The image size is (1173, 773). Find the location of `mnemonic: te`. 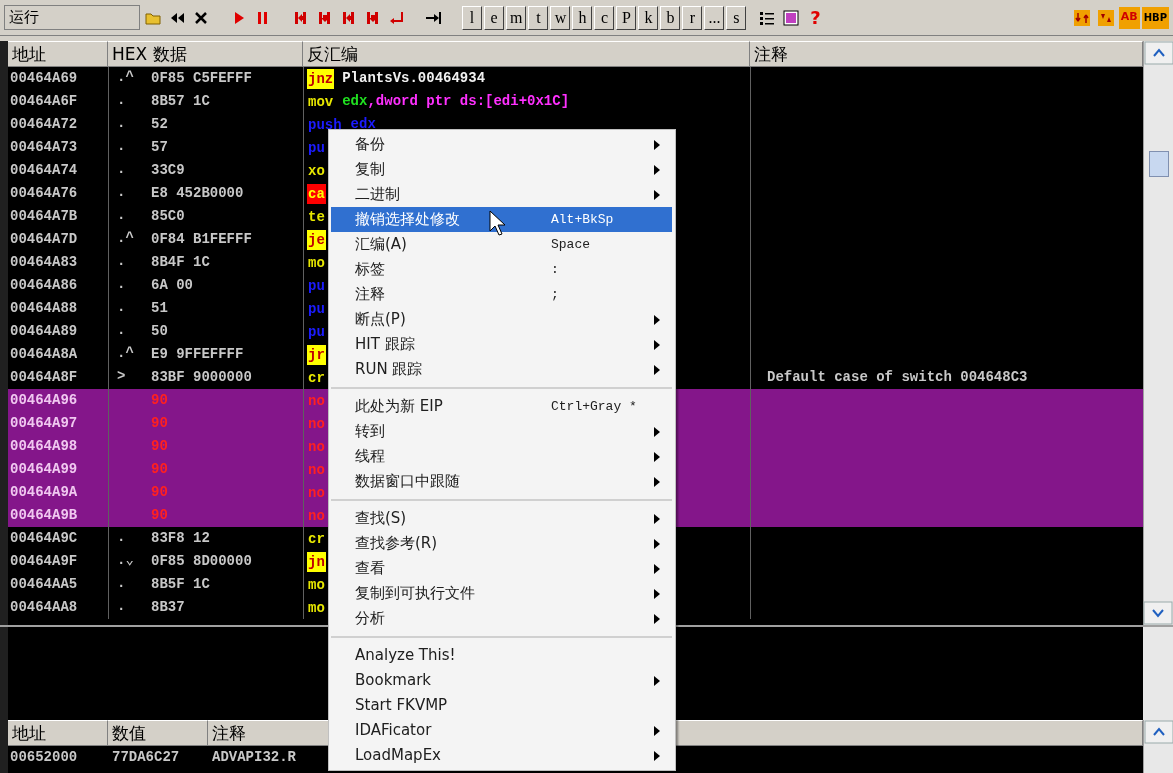

mnemonic: te is located at coordinates (316, 217).